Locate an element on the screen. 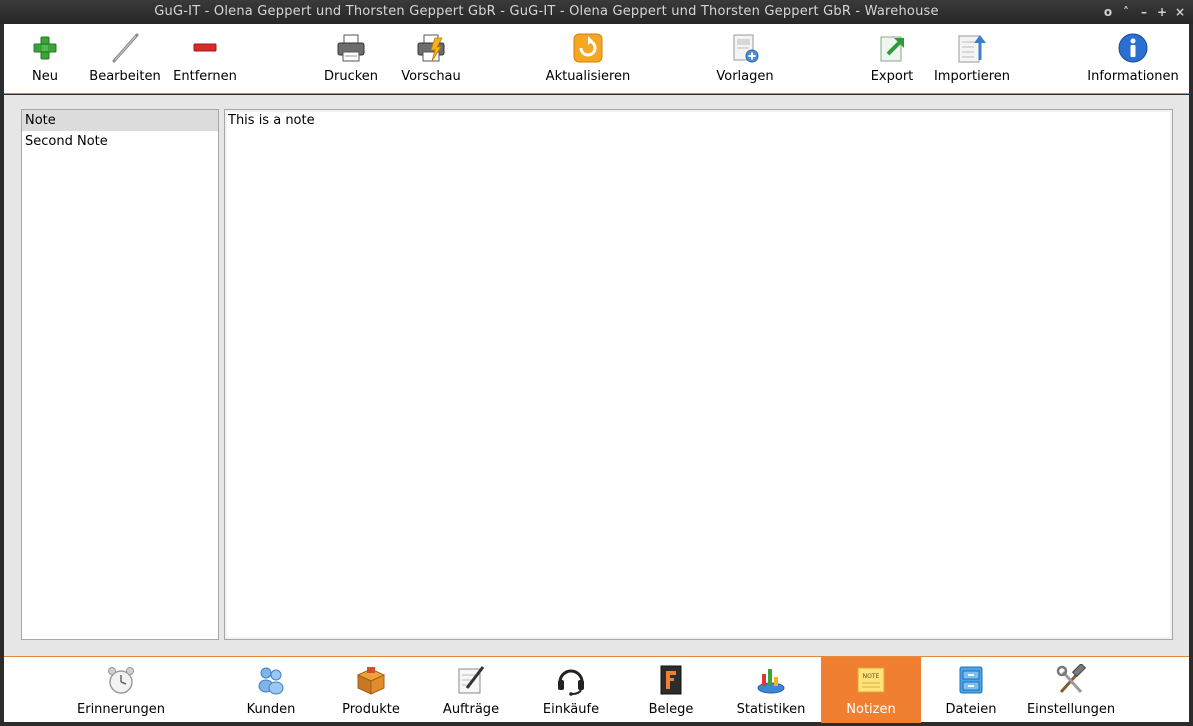 This screenshot has height=726, width=1193. refresh-label: Aktualisieren is located at coordinates (588, 76).